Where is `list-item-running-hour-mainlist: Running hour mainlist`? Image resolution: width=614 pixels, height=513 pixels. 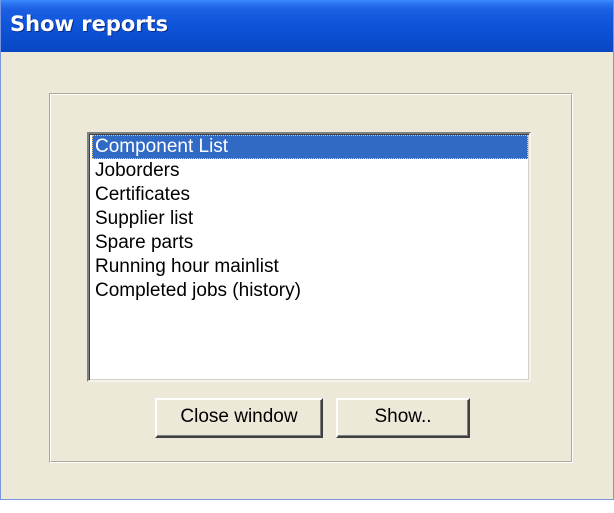 list-item-running-hour-mainlist: Running hour mainlist is located at coordinates (310, 267).